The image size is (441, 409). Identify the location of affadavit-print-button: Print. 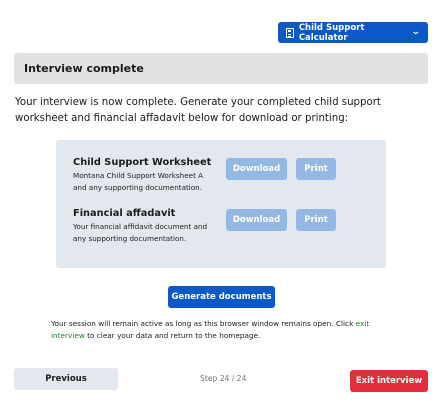
(316, 220).